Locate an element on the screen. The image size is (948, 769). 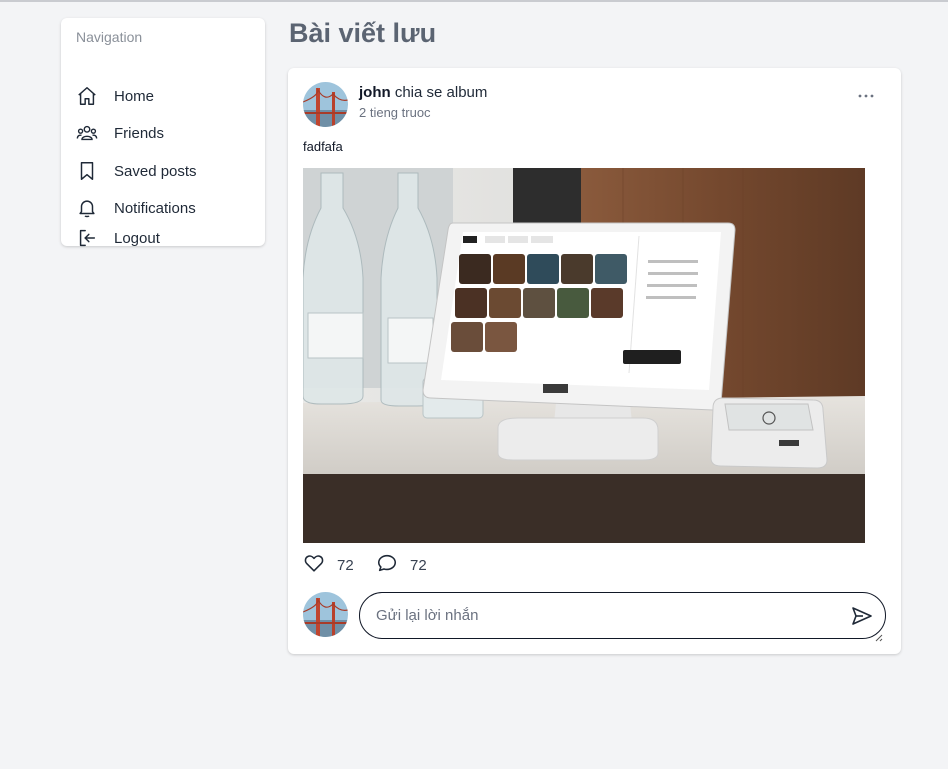
sidebar-title: Navigation is located at coordinates (109, 37).